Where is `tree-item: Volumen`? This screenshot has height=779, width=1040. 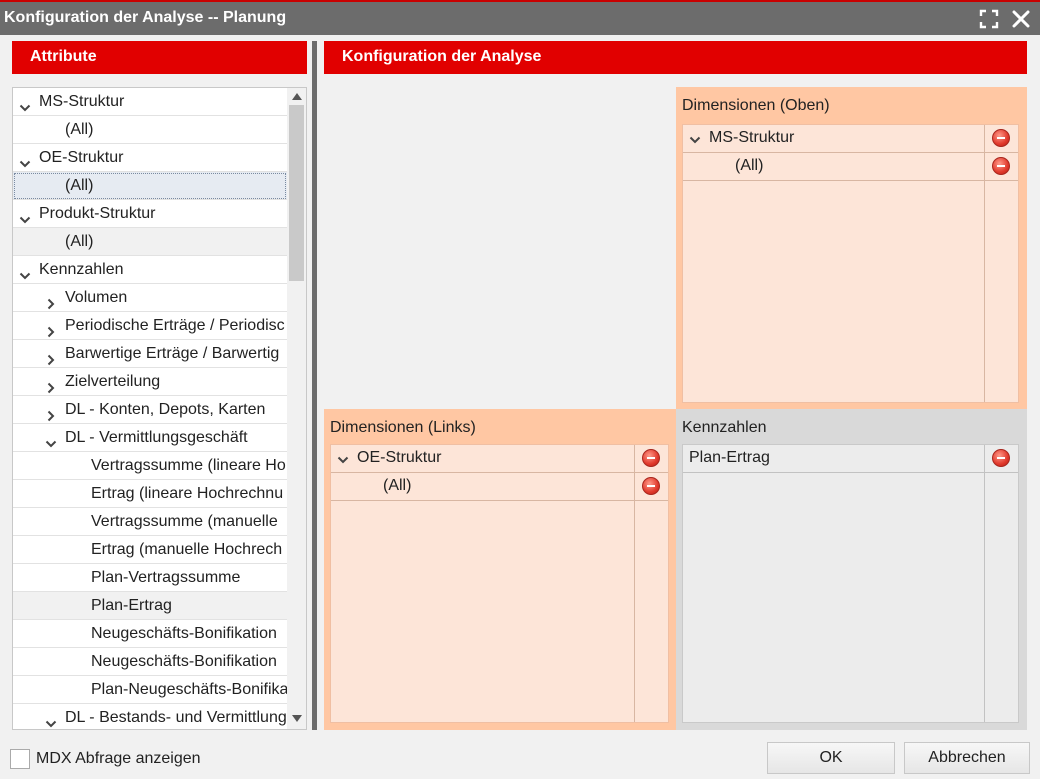 tree-item: Volumen is located at coordinates (150, 298).